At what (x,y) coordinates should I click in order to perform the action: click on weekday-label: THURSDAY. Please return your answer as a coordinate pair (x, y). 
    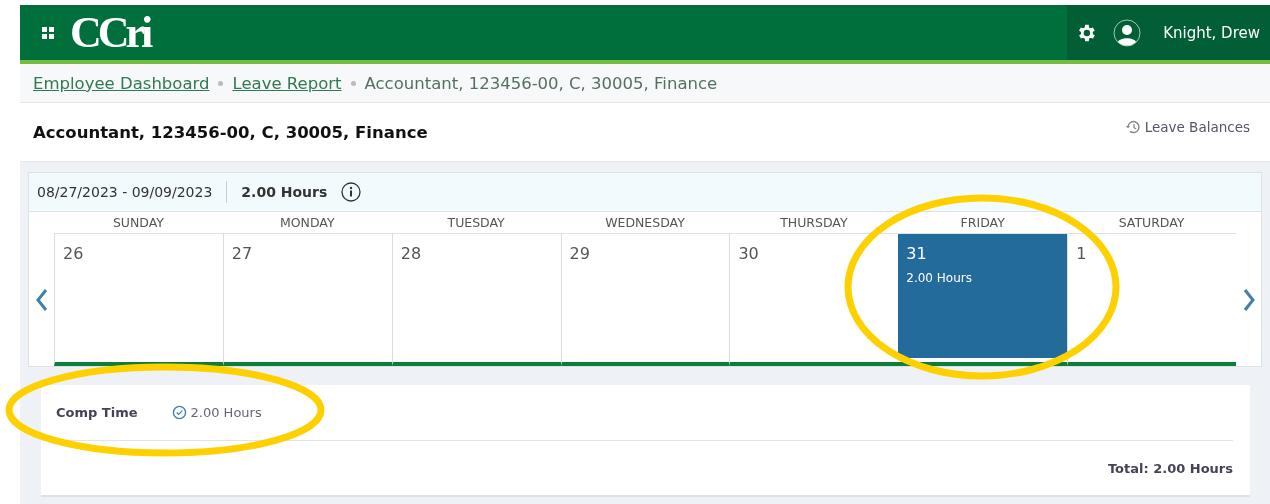
    Looking at the image, I should click on (814, 223).